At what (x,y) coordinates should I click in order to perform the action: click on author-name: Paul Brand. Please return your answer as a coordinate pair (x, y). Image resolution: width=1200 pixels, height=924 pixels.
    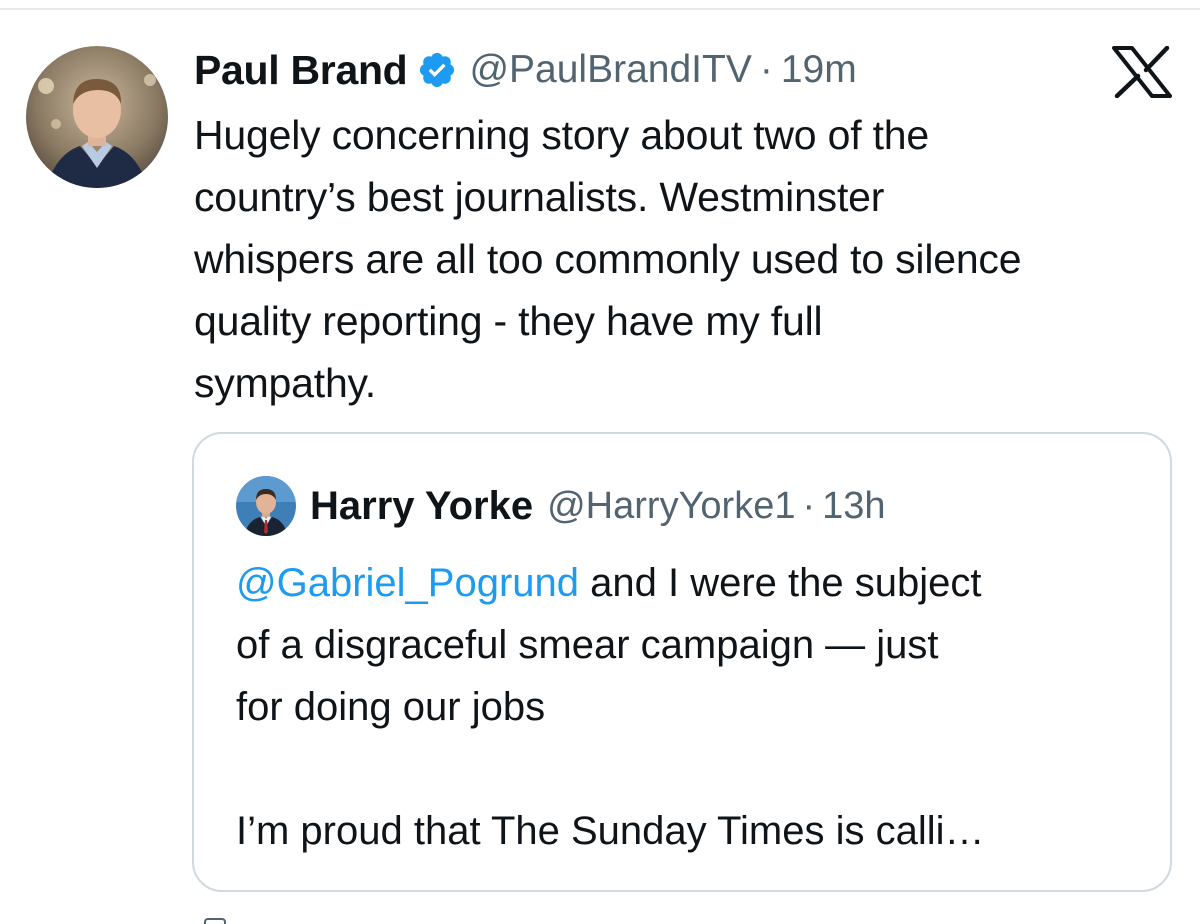
    Looking at the image, I should click on (301, 70).